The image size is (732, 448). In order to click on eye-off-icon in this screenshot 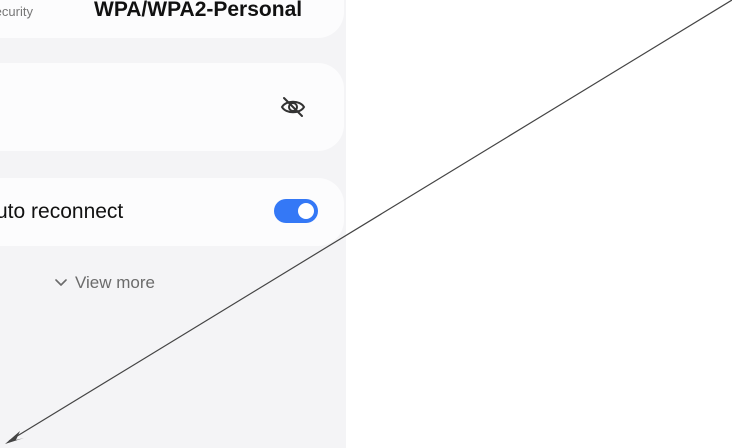, I will do `click(293, 107)`.